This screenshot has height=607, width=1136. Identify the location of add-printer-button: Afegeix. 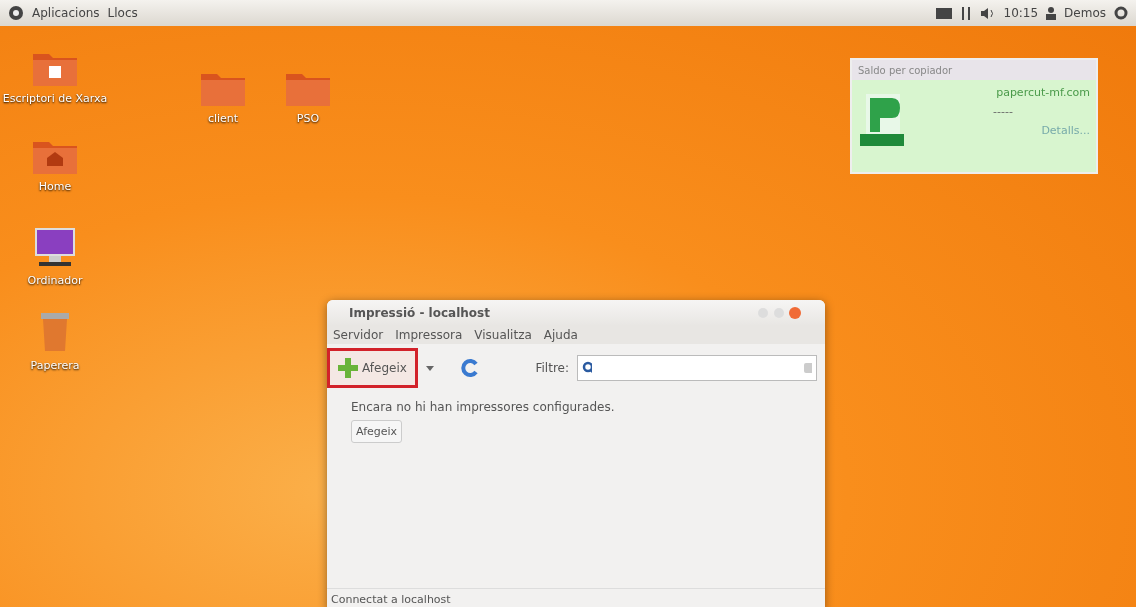
(377, 431).